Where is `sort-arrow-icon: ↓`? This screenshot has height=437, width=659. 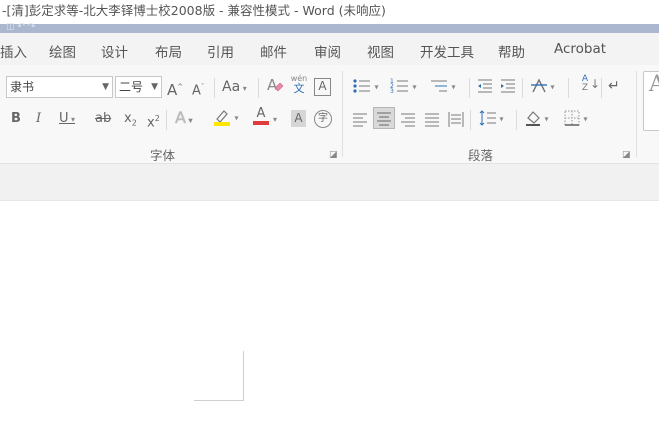 sort-arrow-icon: ↓ is located at coordinates (595, 84).